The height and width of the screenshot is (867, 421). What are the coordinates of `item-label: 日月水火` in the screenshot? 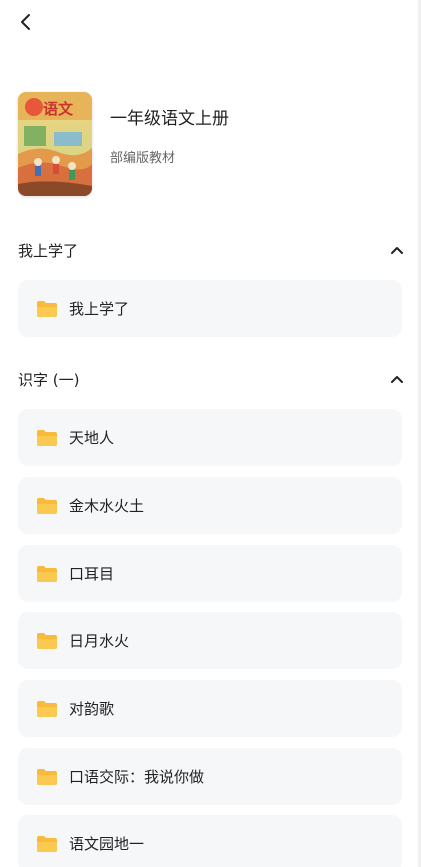 It's located at (99, 641).